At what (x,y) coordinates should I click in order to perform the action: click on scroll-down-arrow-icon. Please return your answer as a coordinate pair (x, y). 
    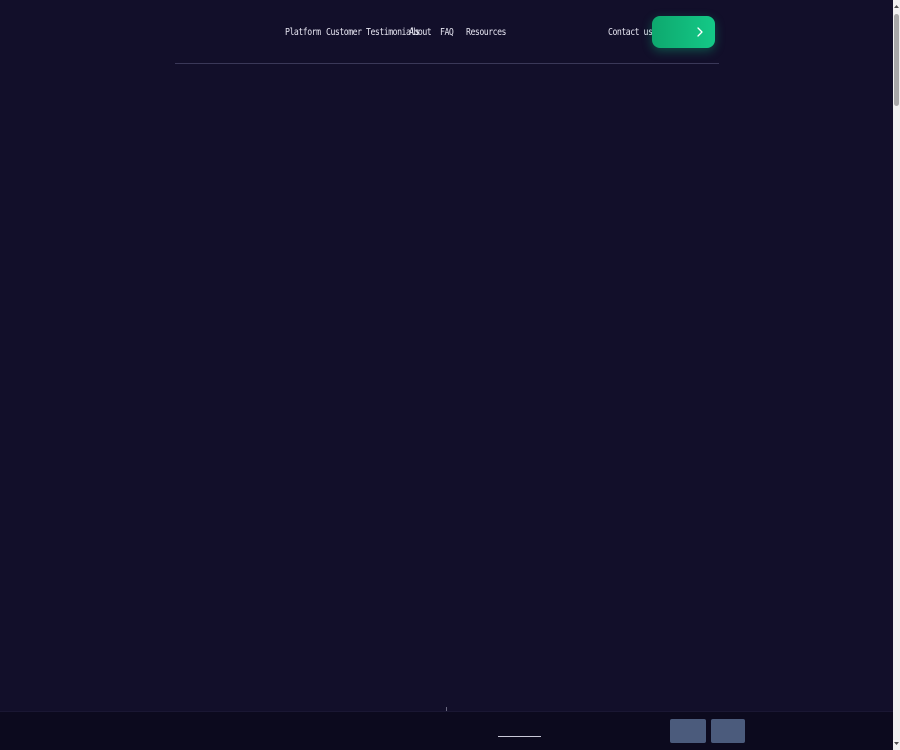
    Looking at the image, I should click on (896, 743).